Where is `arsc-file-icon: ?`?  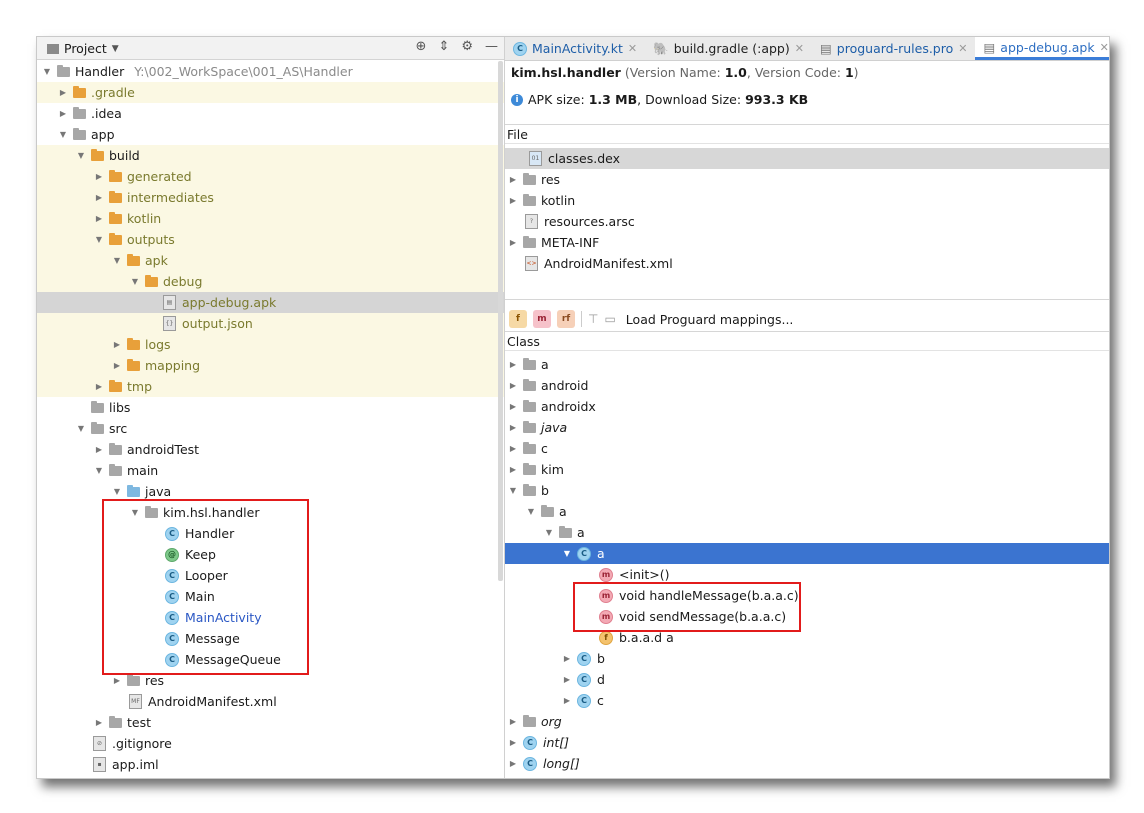
arsc-file-icon: ? is located at coordinates (531, 221).